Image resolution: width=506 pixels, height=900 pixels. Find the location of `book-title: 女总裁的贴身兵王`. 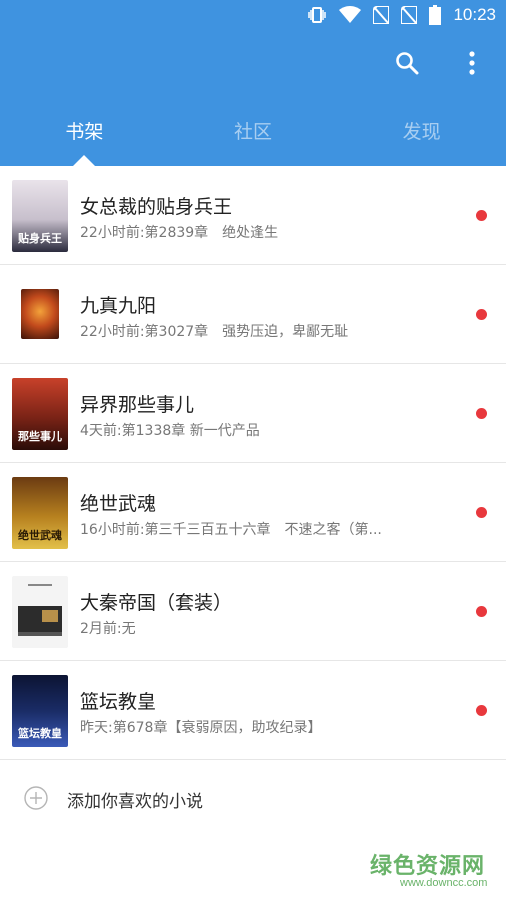

book-title: 女总裁的贴身兵王 is located at coordinates (156, 207).